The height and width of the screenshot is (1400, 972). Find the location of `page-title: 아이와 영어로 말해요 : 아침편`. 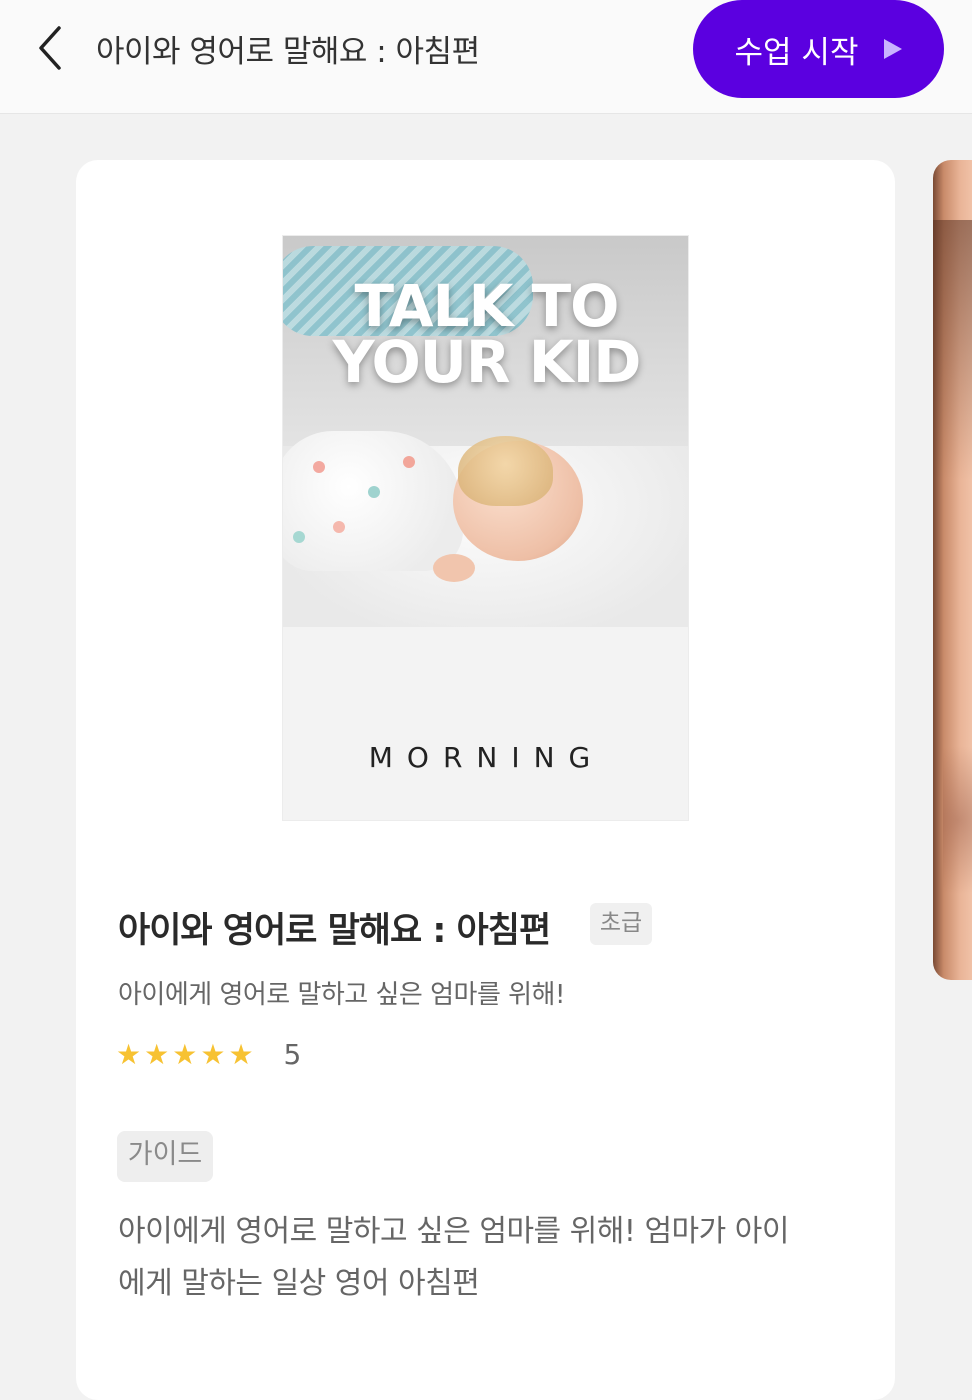

page-title: 아이와 영어로 말해요 : 아침편 is located at coordinates (288, 52).